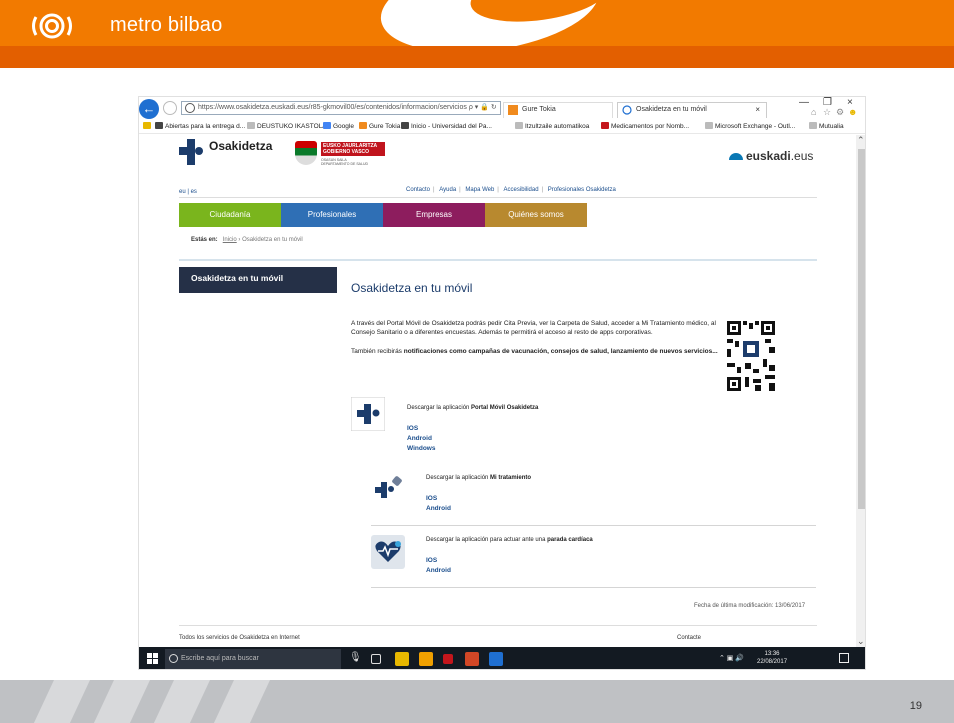 This screenshot has height=723, width=954. What do you see at coordinates (772, 658) in the screenshot?
I see `clock: 13:36 22/08/2017` at bounding box center [772, 658].